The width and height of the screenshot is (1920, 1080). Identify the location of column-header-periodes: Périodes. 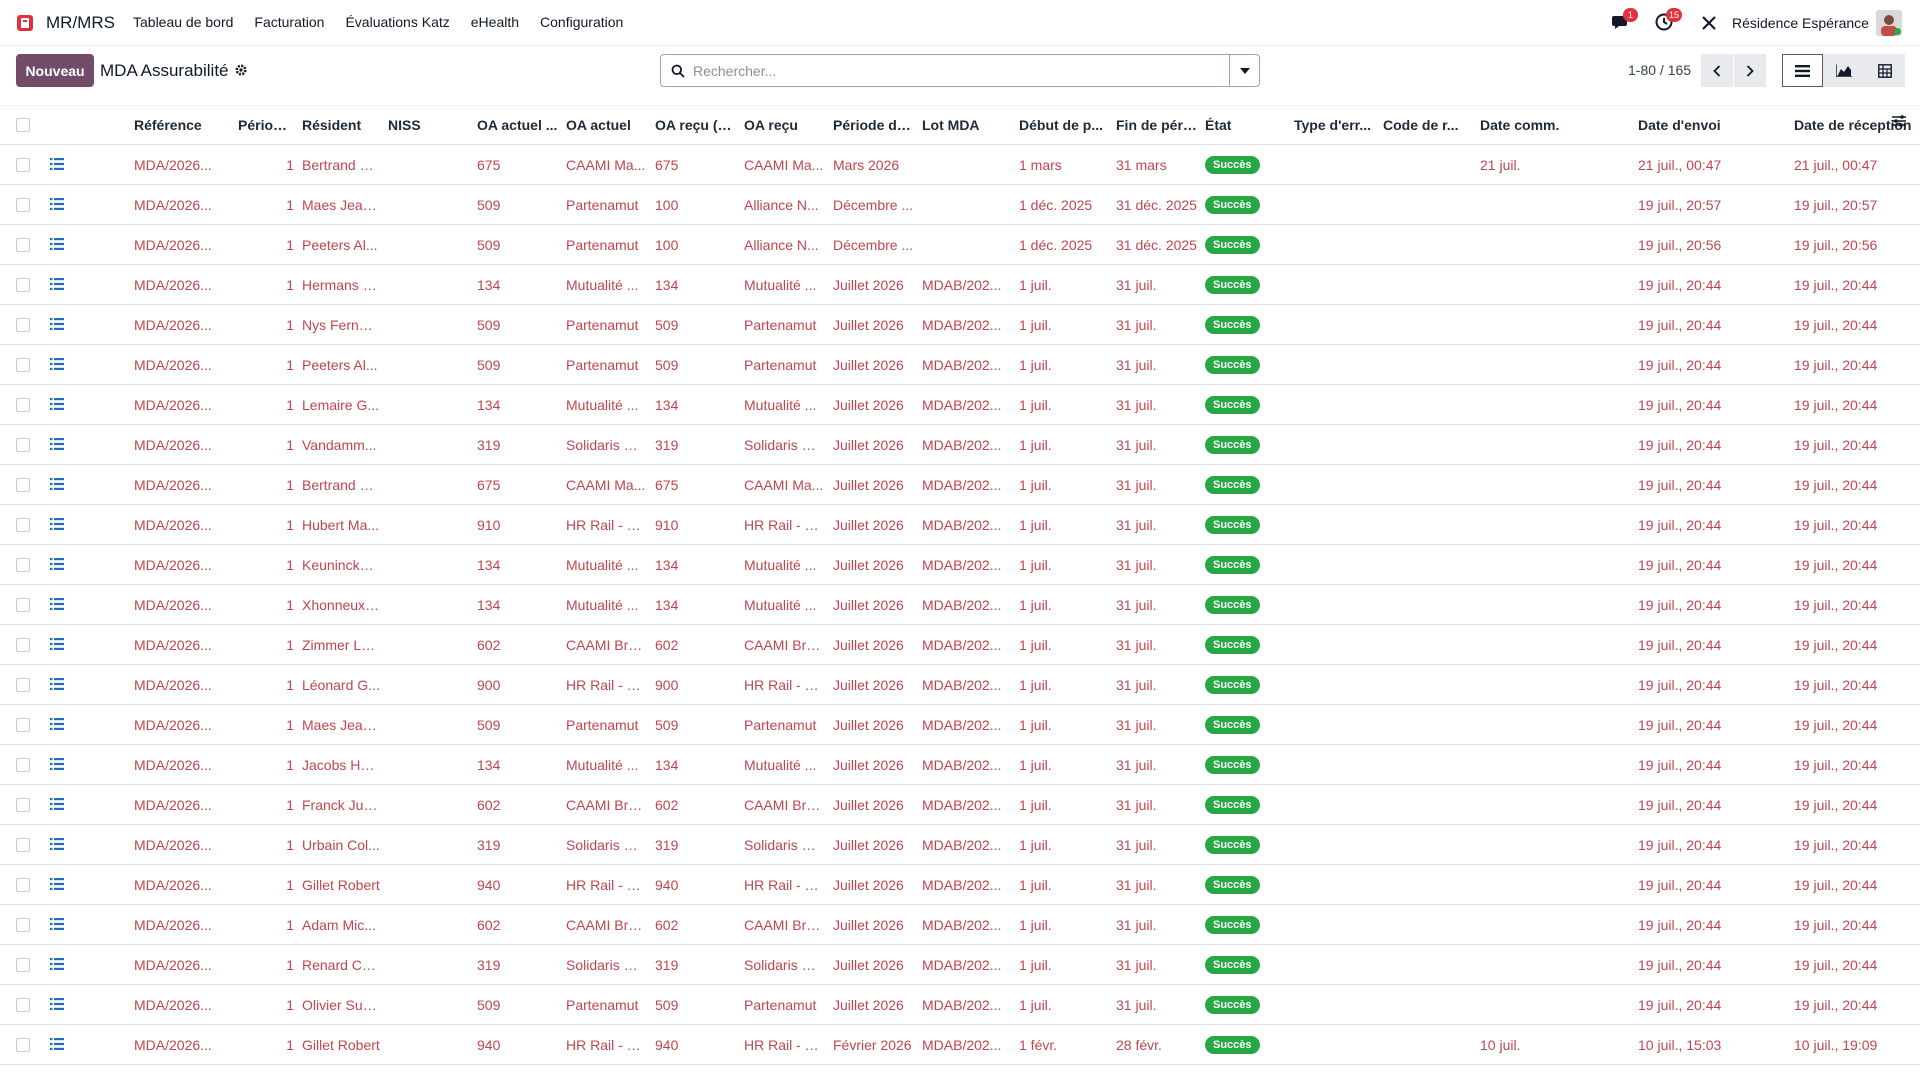
(266, 125).